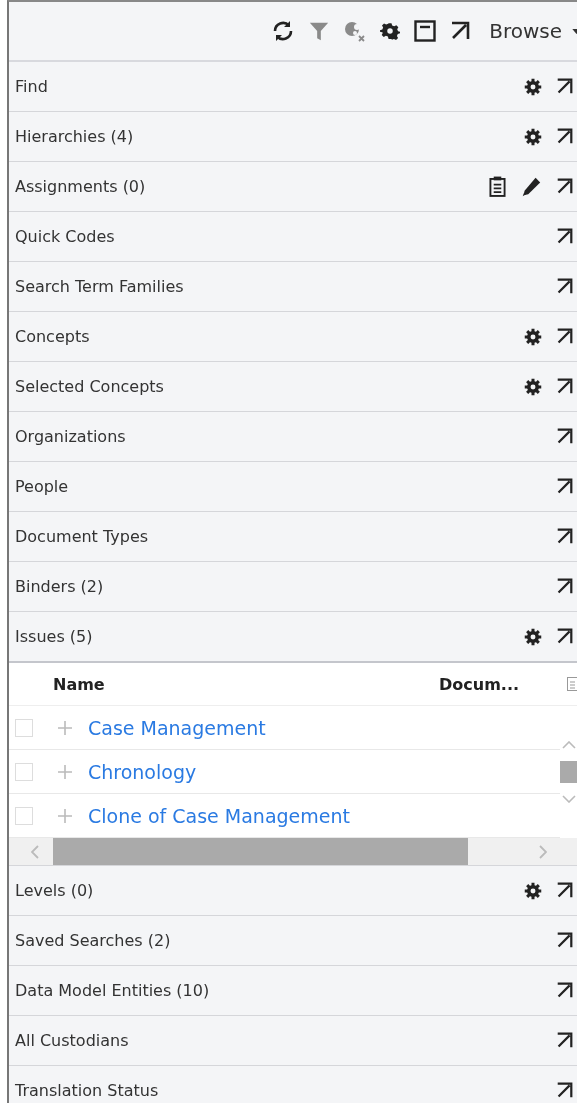 Image resolution: width=577 pixels, height=1103 pixels. What do you see at coordinates (293, 237) in the screenshot?
I see `section-header: Quick Codes` at bounding box center [293, 237].